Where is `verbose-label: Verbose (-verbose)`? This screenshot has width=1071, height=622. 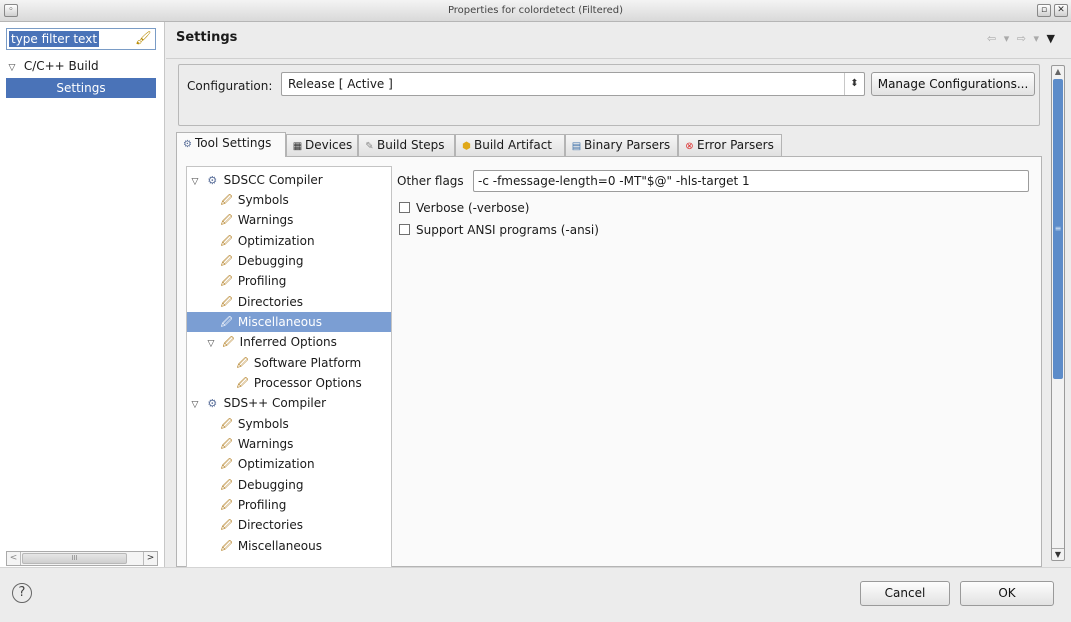 verbose-label: Verbose (-verbose) is located at coordinates (473, 208).